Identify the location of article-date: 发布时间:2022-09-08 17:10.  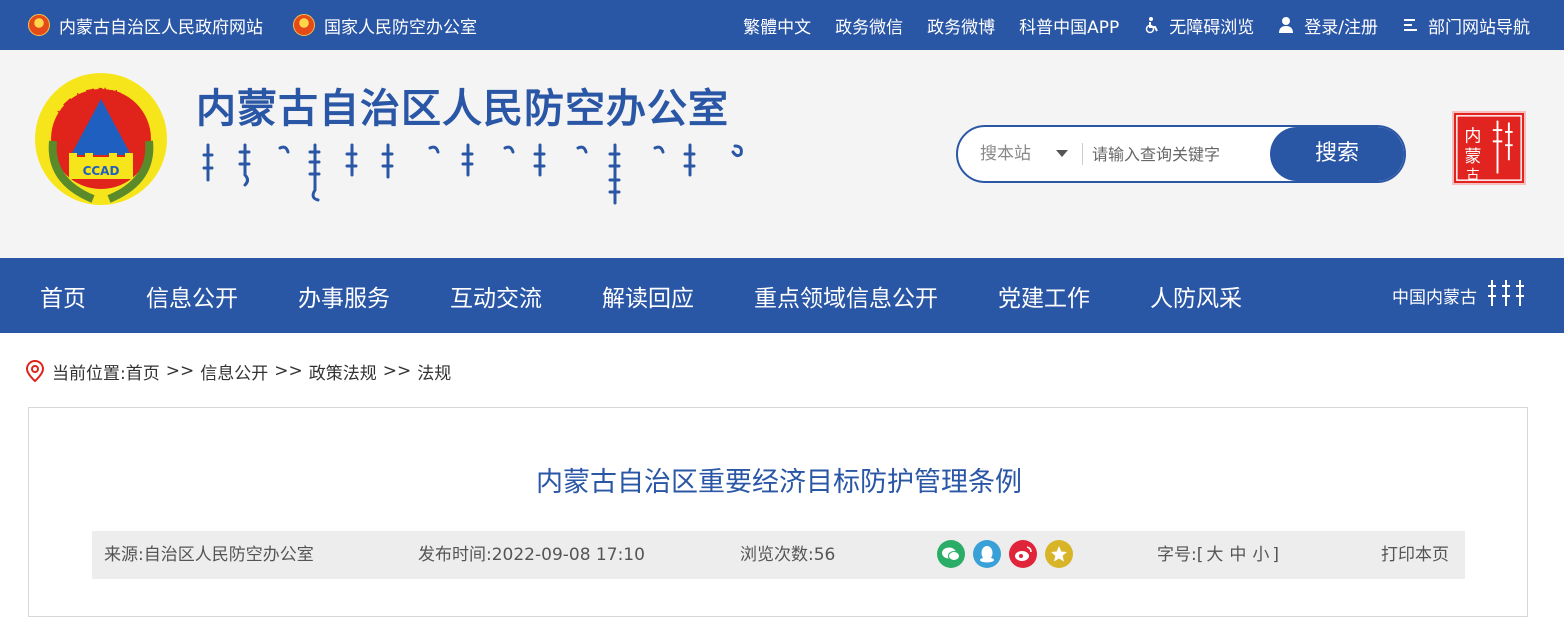
(531, 555).